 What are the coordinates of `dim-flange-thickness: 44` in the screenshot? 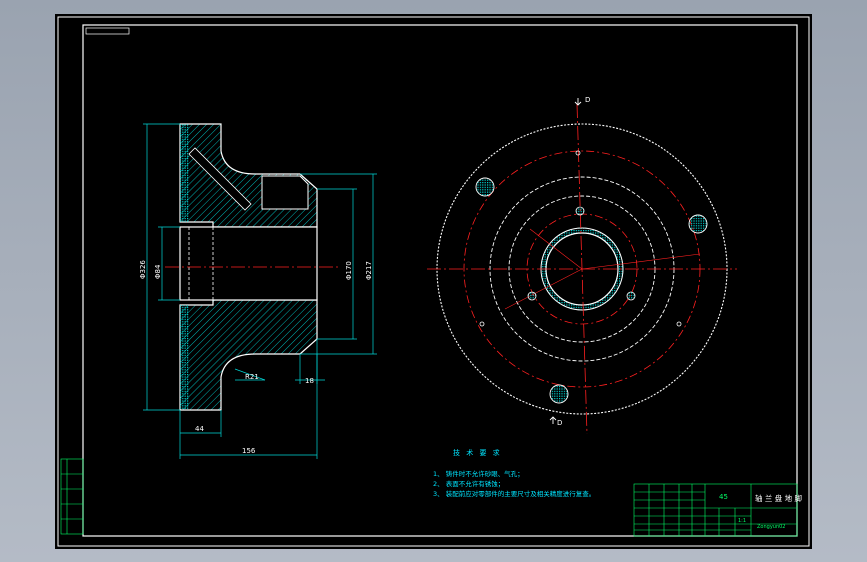 It's located at (199, 429).